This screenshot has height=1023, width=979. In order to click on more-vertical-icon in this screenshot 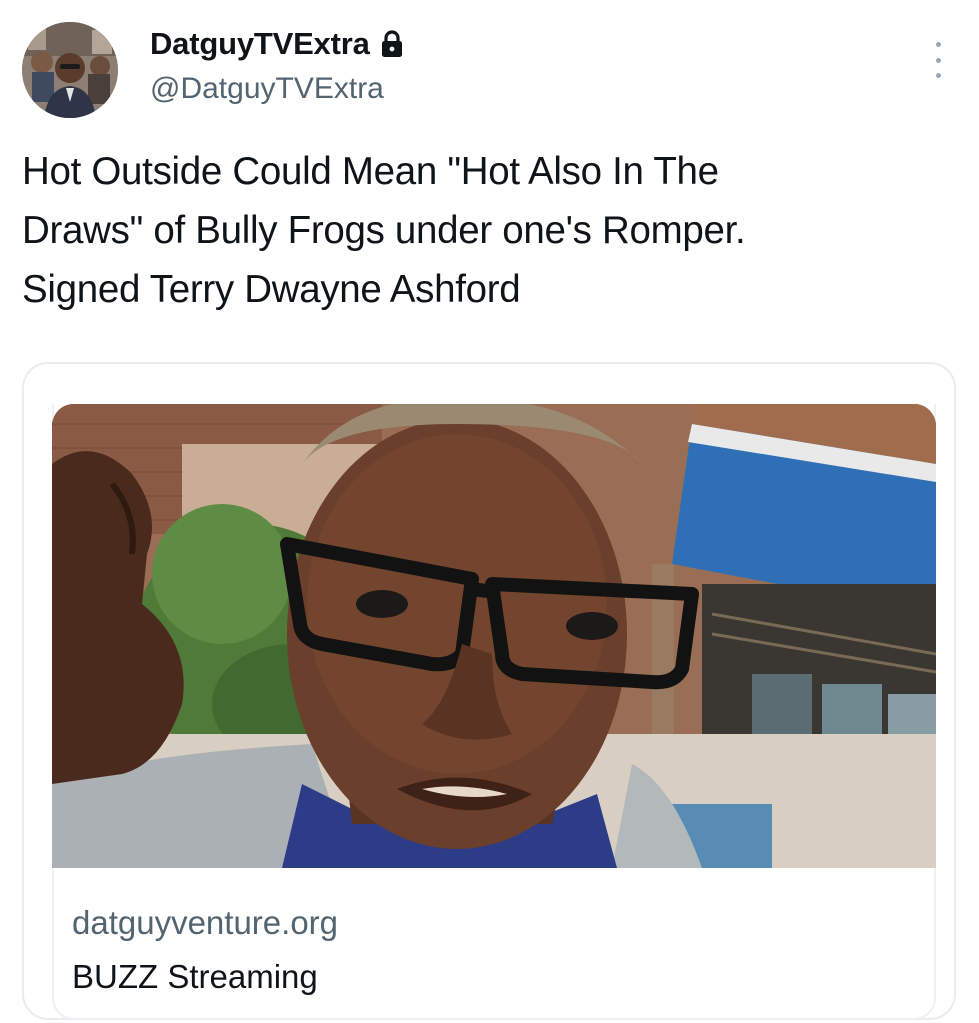, I will do `click(938, 60)`.